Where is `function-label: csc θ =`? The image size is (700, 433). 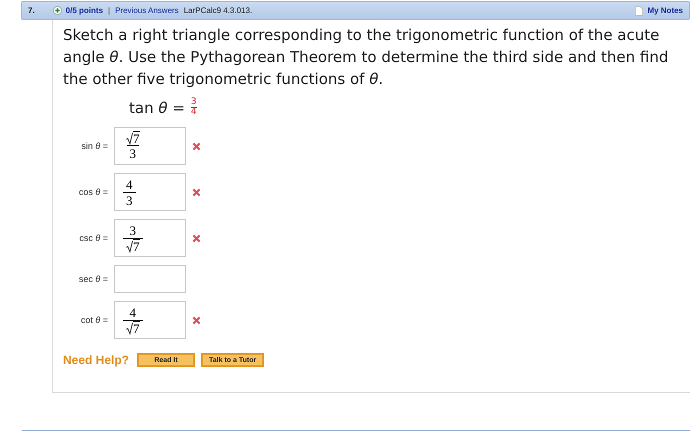 function-label: csc θ = is located at coordinates (93, 238).